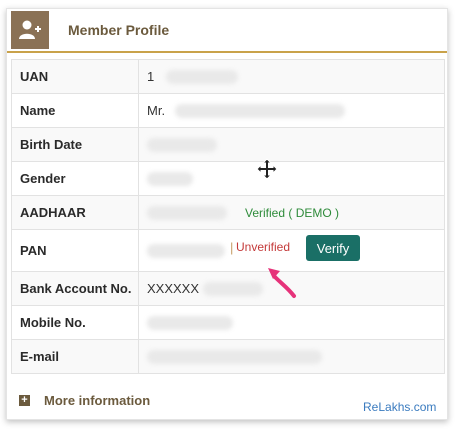  What do you see at coordinates (75, 250) in the screenshot?
I see `row-label: PAN` at bounding box center [75, 250].